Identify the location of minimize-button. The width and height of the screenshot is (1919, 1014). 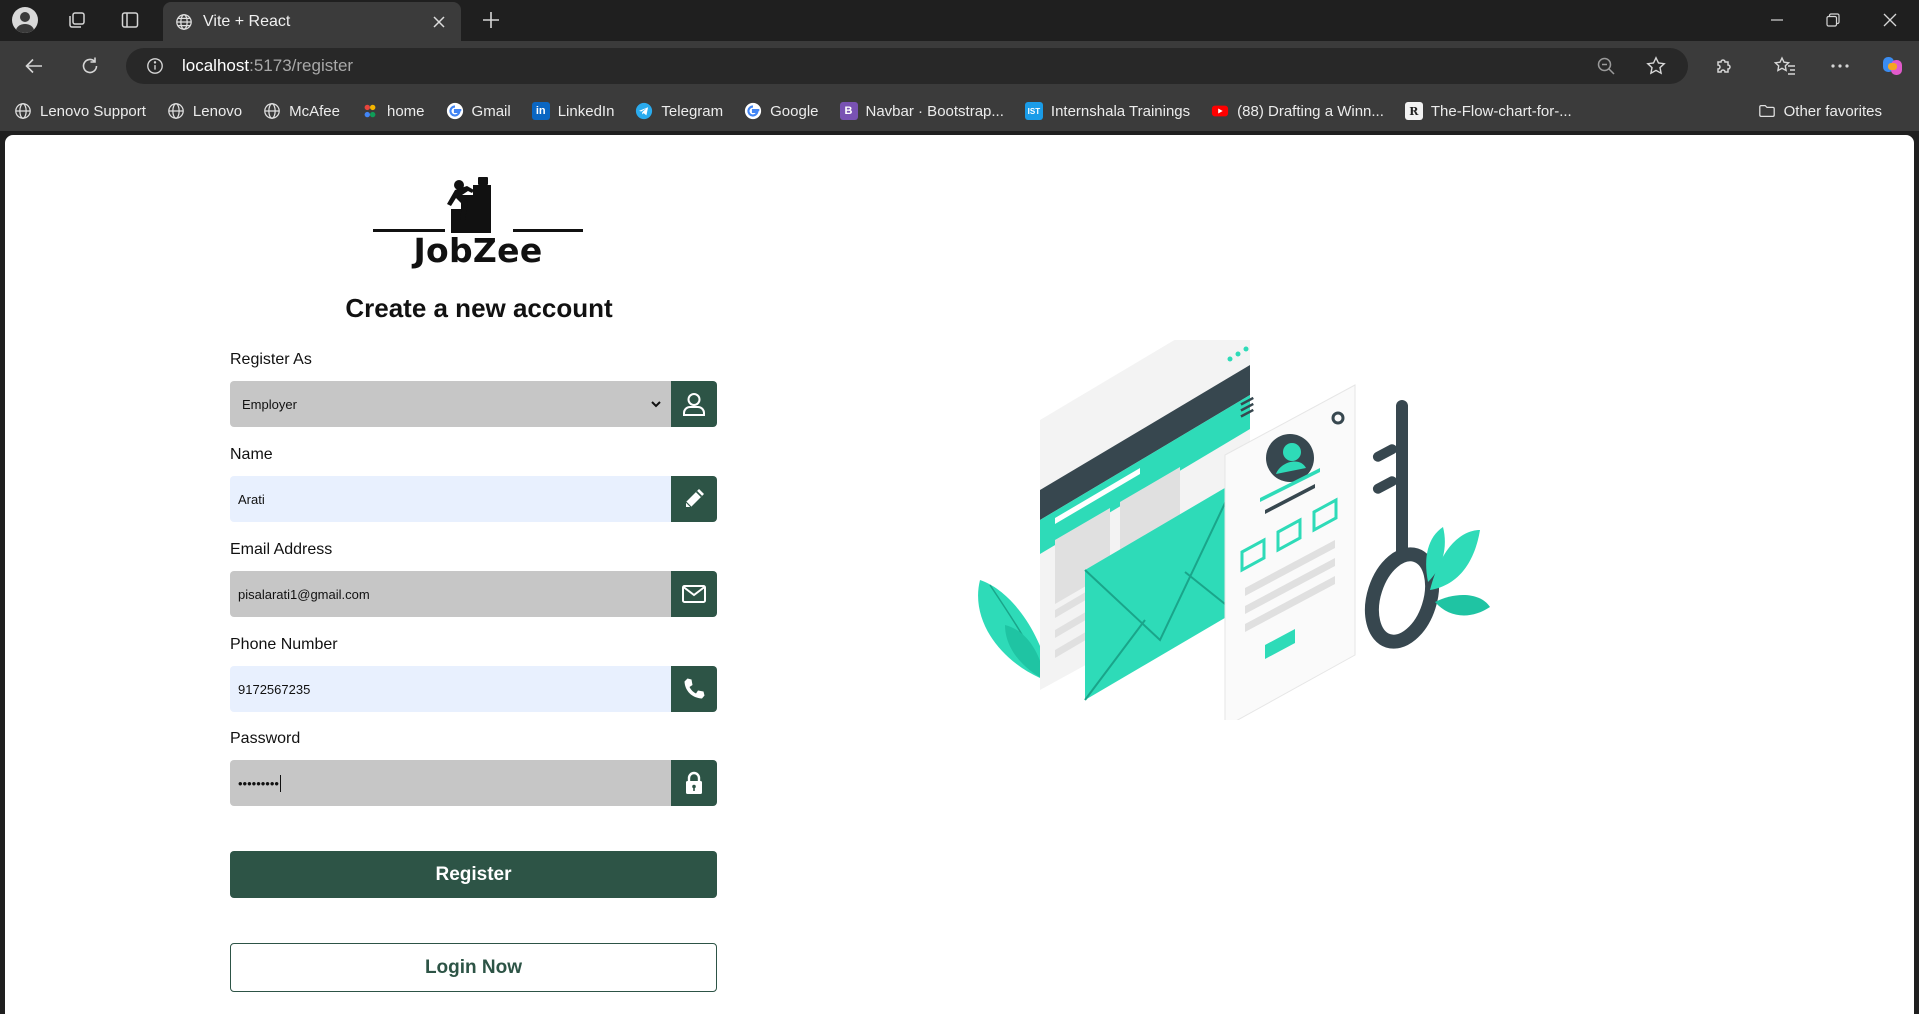
(1777, 20).